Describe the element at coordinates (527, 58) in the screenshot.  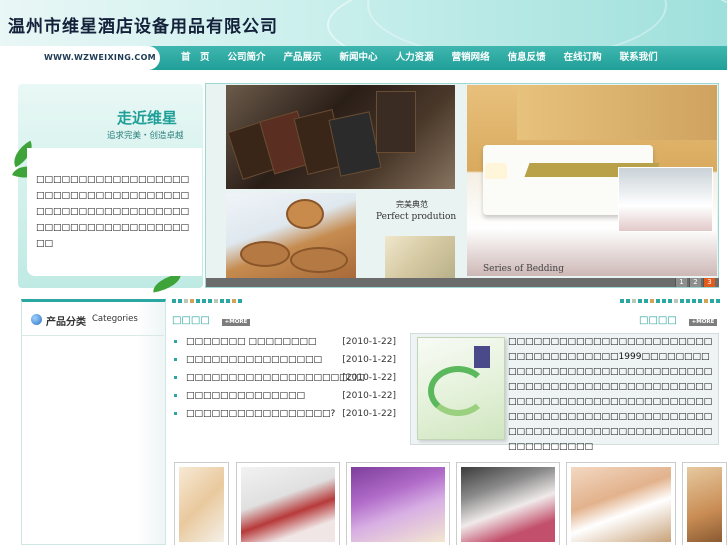
I see `nav-feedback: 信息反馈` at that location.